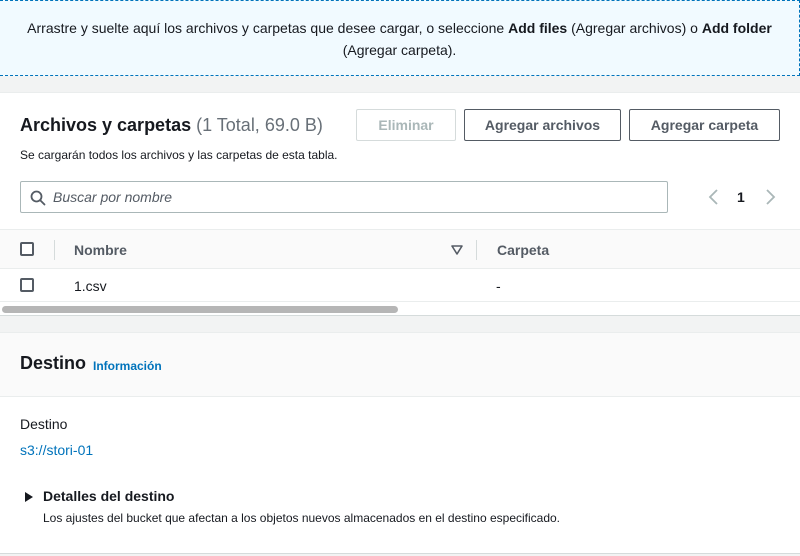  Describe the element at coordinates (44, 424) in the screenshot. I see `destination-label: Destino` at that location.